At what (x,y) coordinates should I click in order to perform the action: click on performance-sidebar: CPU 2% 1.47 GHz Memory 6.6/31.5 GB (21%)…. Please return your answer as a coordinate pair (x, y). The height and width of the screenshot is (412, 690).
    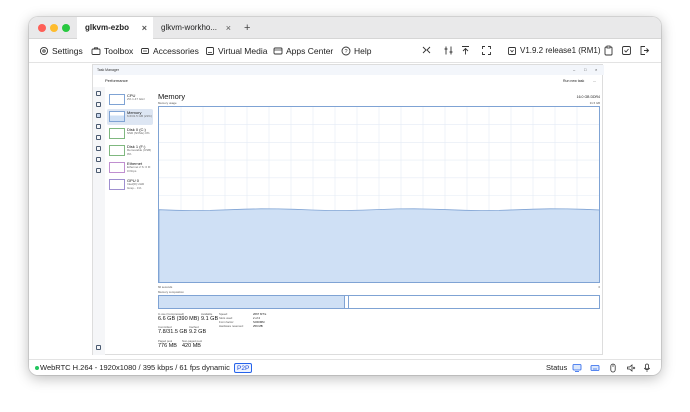
    Looking at the image, I should click on (131, 221).